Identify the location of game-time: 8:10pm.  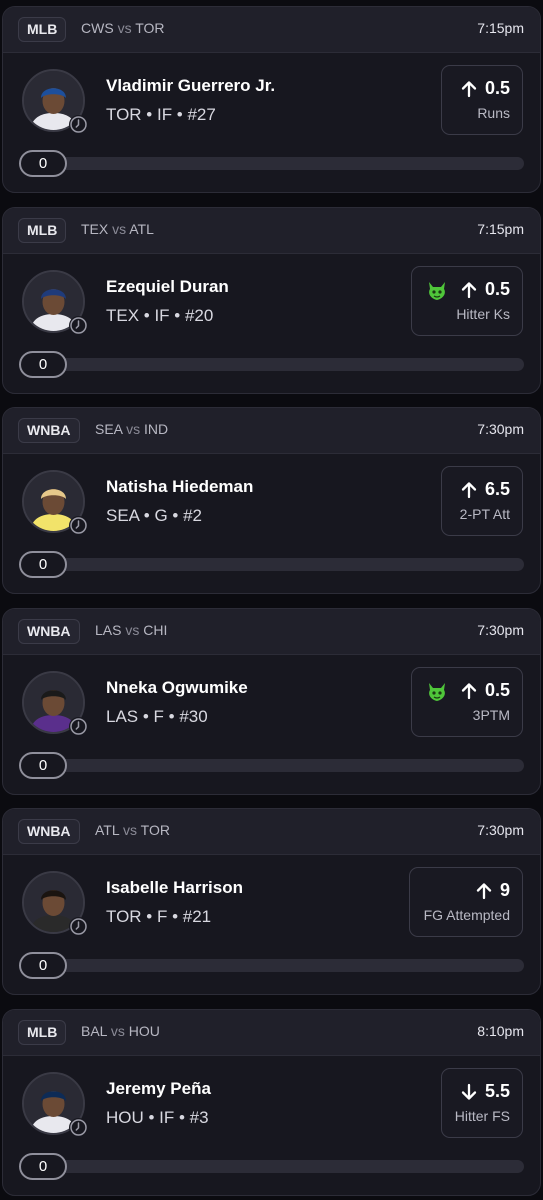
(500, 1031).